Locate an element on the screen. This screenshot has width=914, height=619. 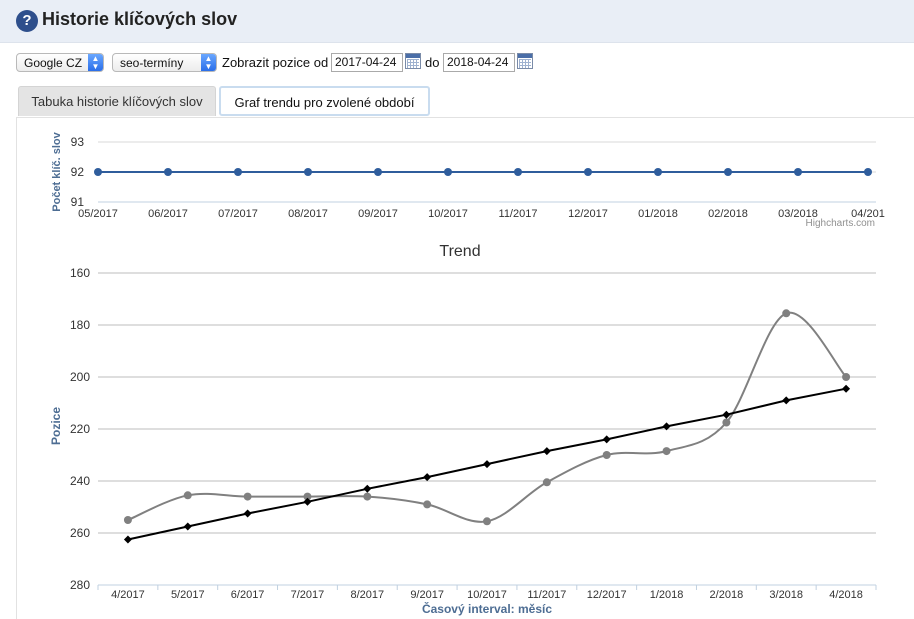
y-tick-label: 91 is located at coordinates (78, 202).